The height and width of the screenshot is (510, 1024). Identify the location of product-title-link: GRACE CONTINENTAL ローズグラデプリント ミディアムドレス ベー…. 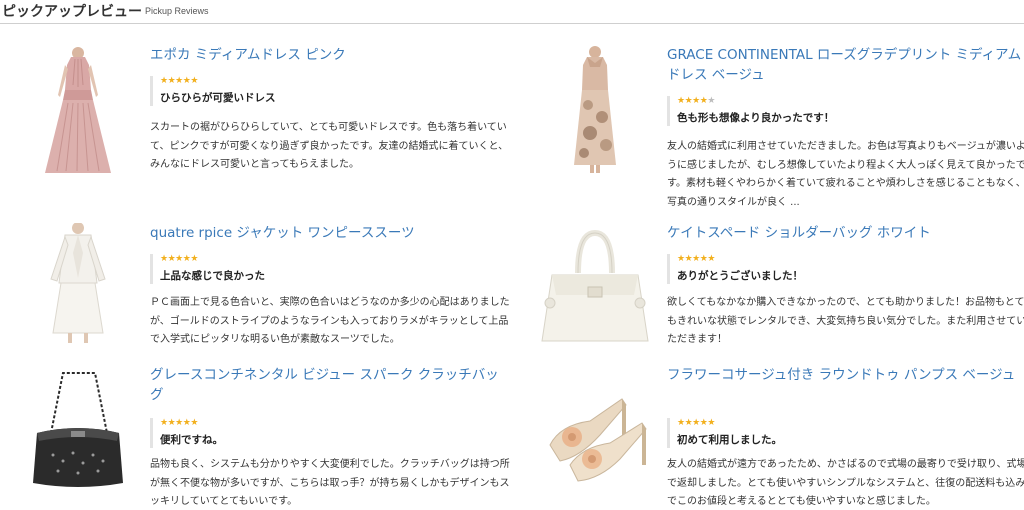
(845, 65).